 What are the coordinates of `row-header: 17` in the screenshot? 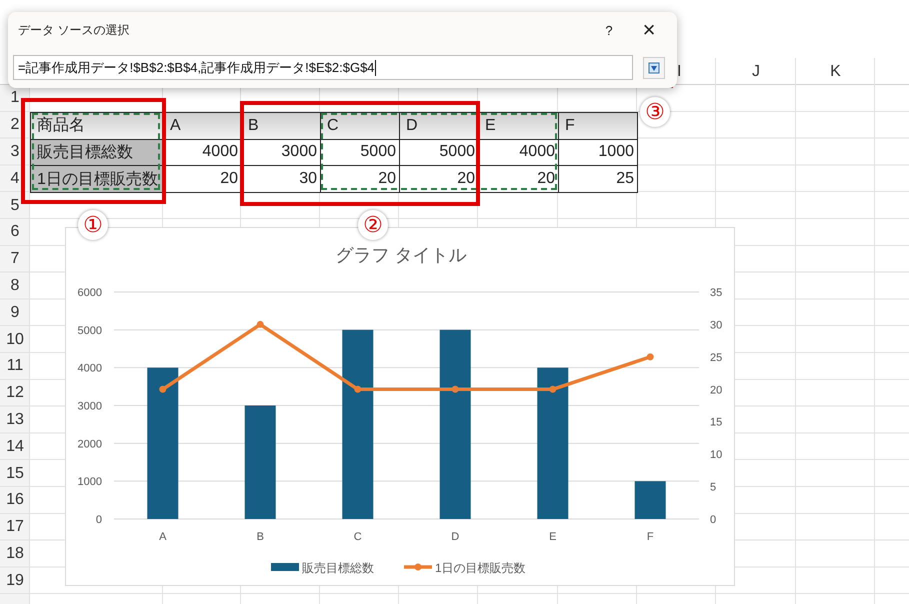 It's located at (15, 527).